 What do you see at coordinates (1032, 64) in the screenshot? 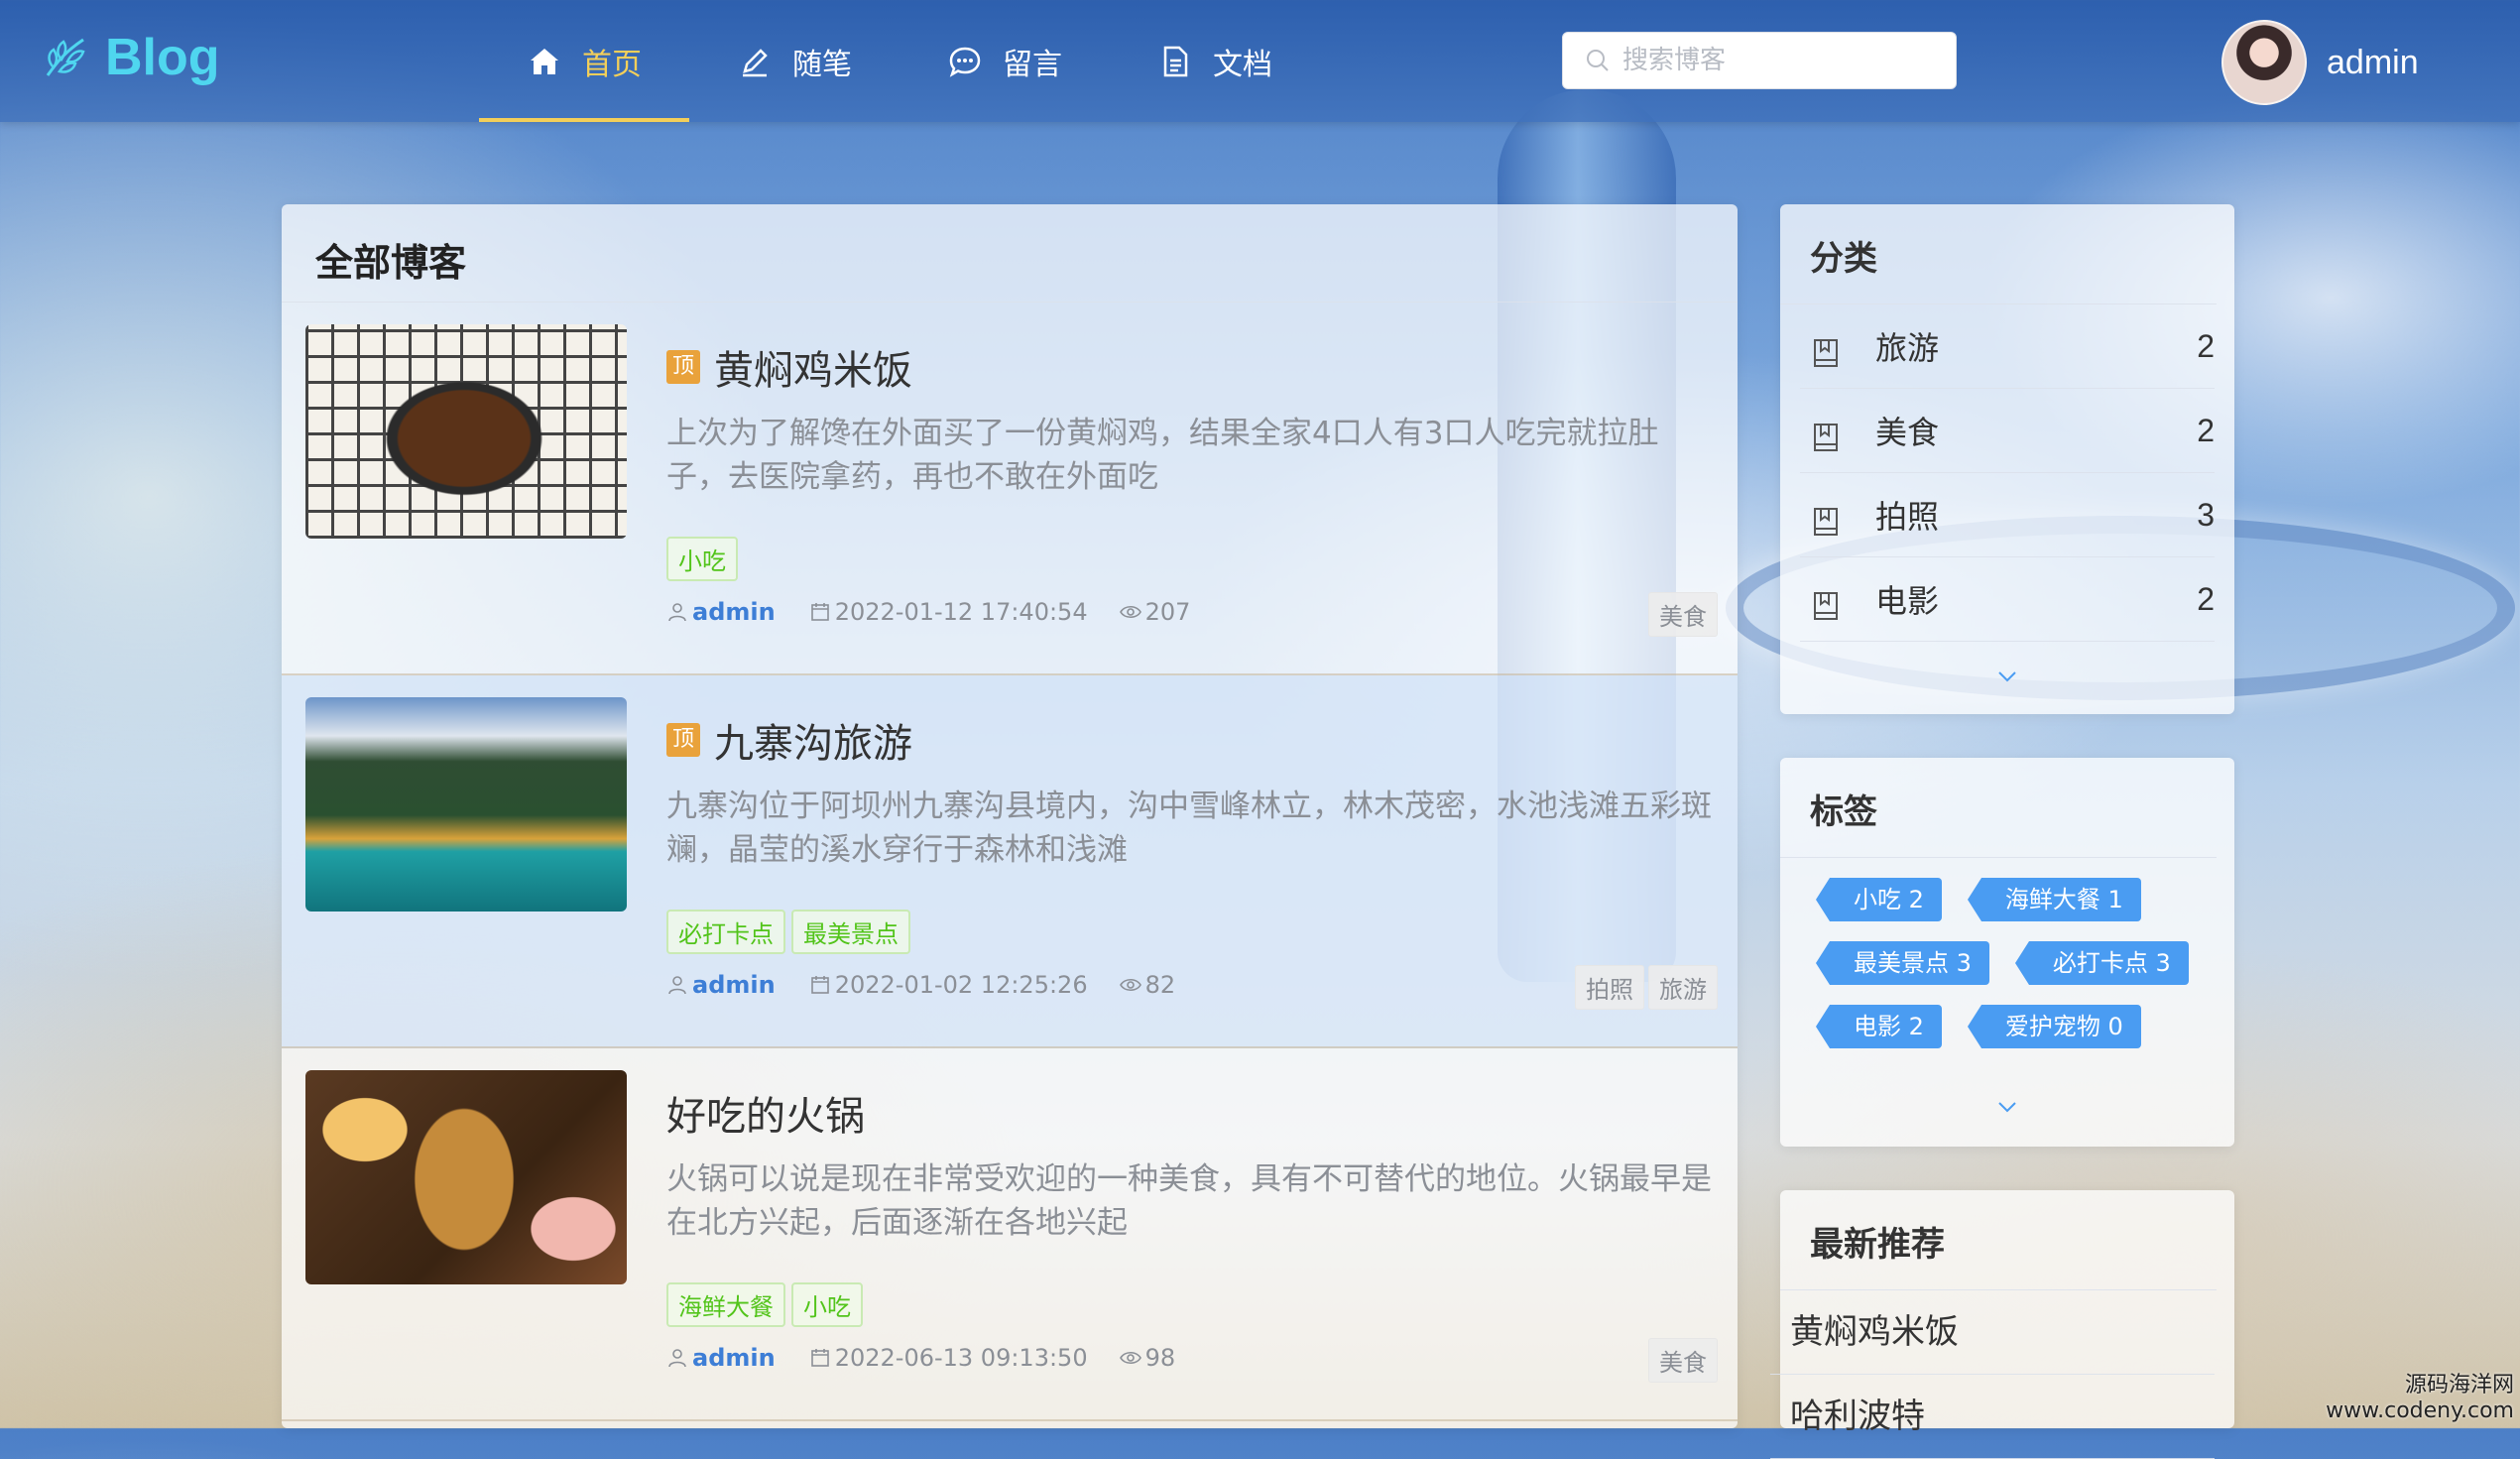
I see `nav-label-message: 留言` at bounding box center [1032, 64].